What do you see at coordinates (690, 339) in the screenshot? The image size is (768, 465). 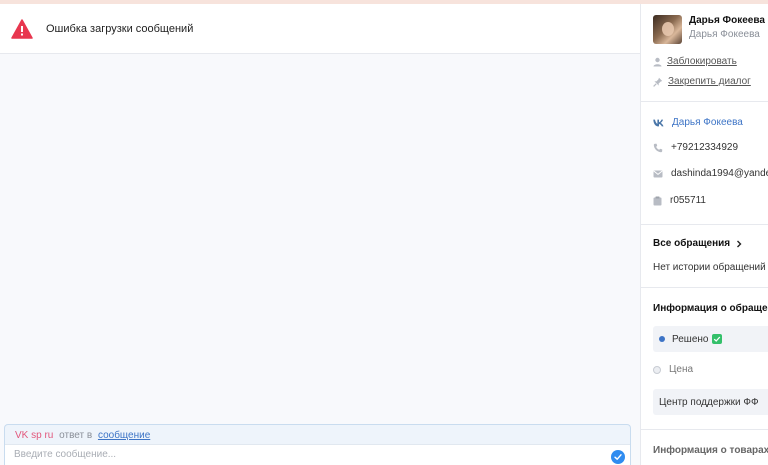 I see `status-value: Решено` at bounding box center [690, 339].